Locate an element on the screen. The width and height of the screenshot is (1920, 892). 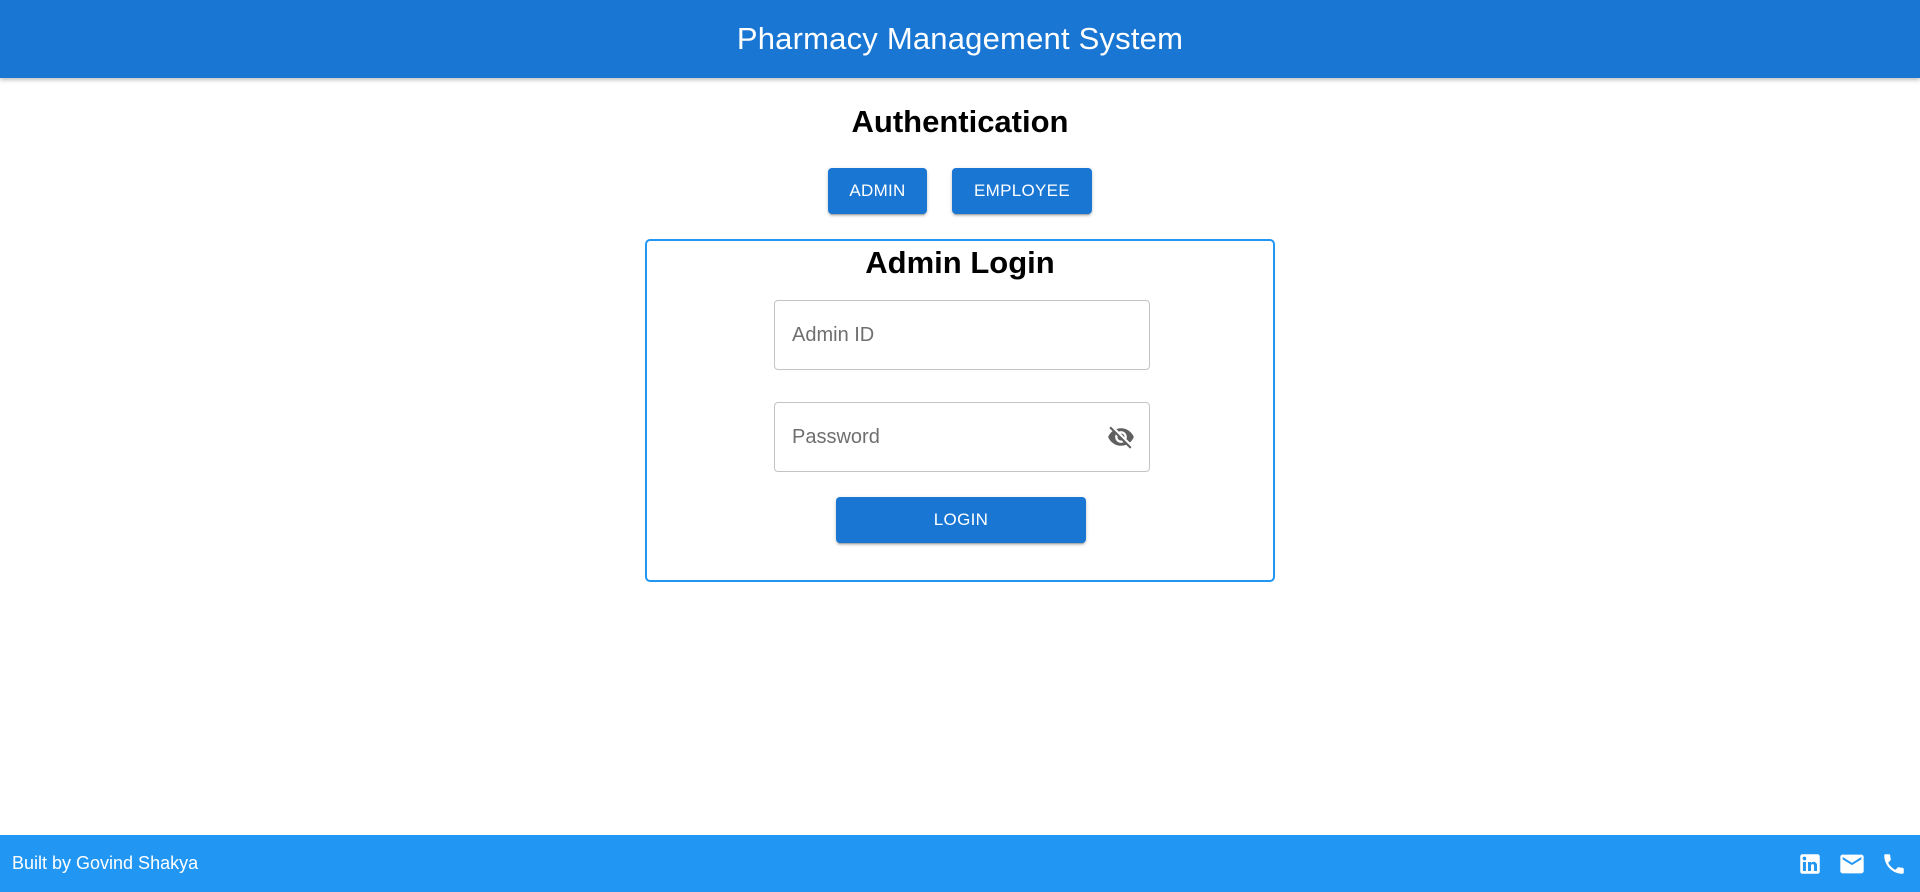
visibility-off-icon-svg is located at coordinates (1121, 437).